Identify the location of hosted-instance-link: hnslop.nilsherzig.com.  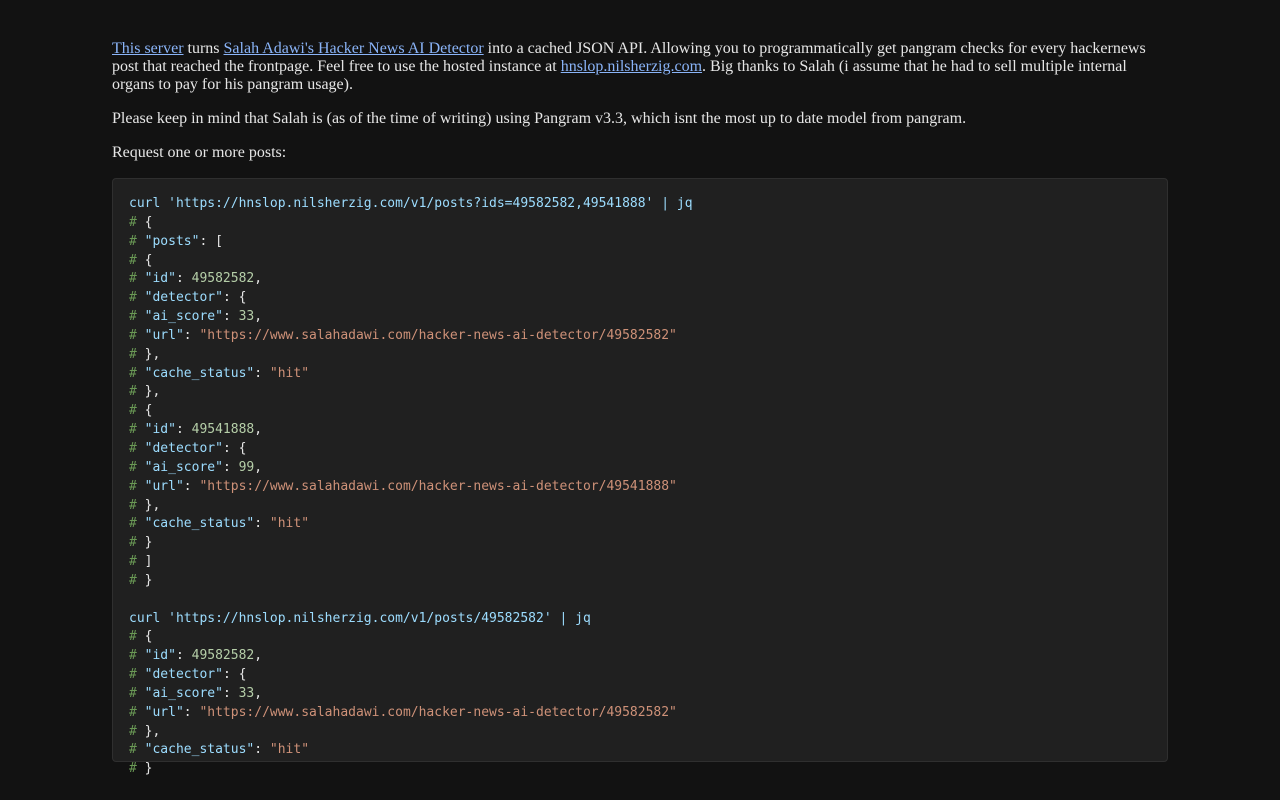
(631, 66).